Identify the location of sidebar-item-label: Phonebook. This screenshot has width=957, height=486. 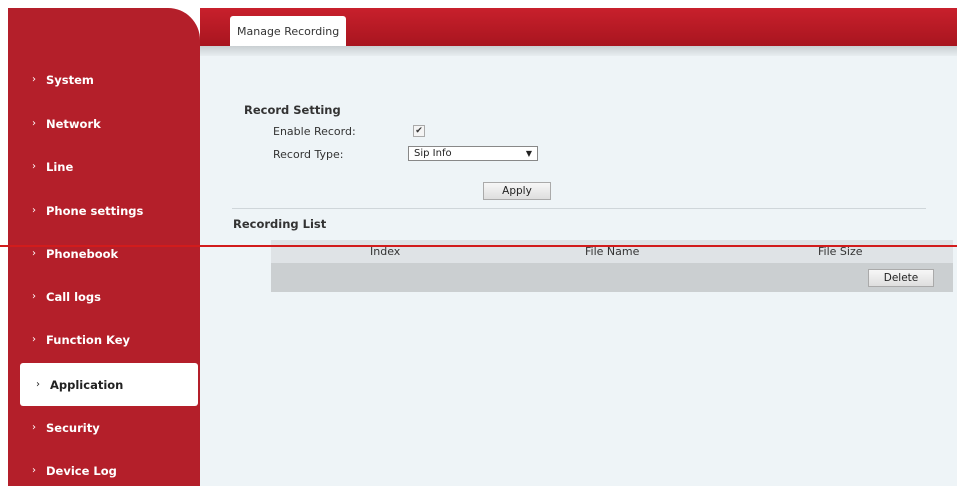
(82, 253).